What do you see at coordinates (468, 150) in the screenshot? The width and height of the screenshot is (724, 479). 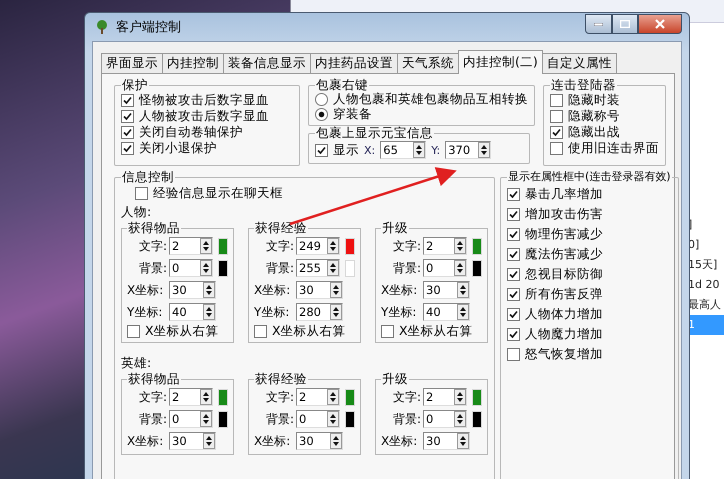 I see `number-field: 370` at bounding box center [468, 150].